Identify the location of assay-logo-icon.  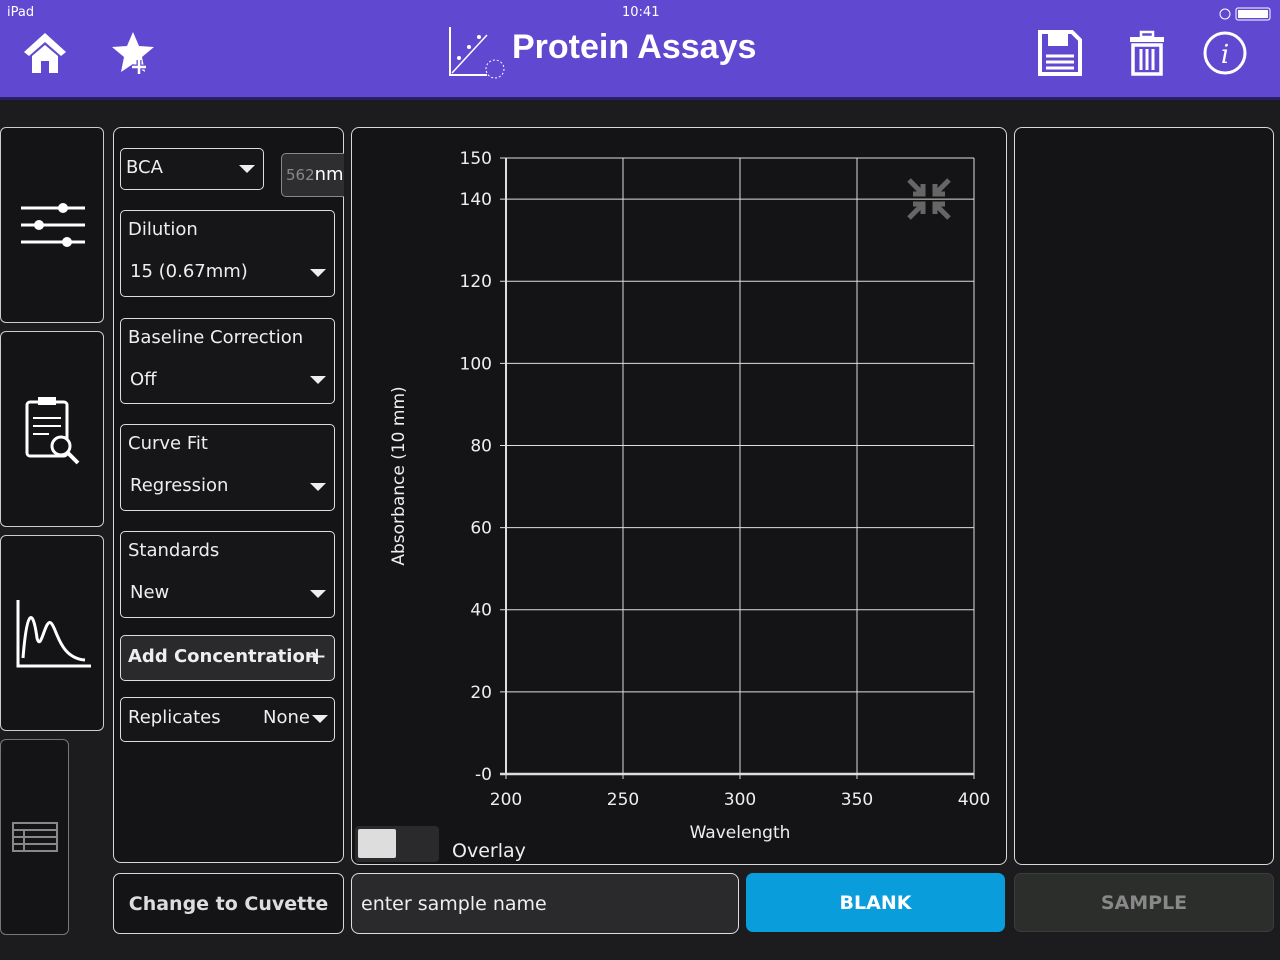
(477, 53).